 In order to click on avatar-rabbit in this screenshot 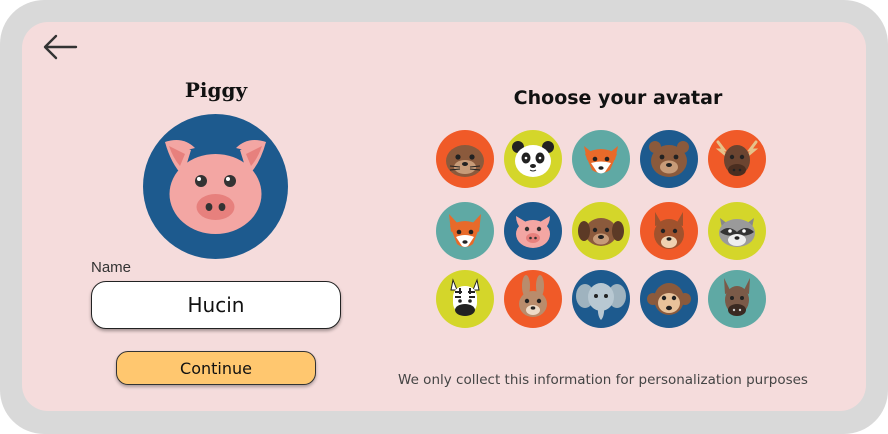, I will do `click(533, 299)`.